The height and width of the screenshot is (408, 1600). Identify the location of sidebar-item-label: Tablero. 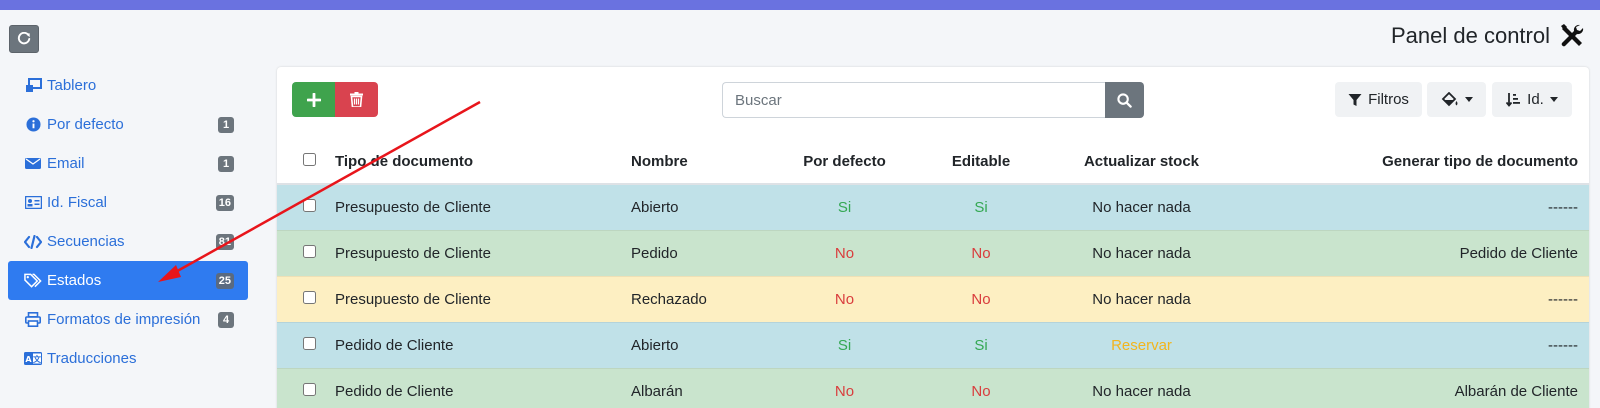
(72, 85).